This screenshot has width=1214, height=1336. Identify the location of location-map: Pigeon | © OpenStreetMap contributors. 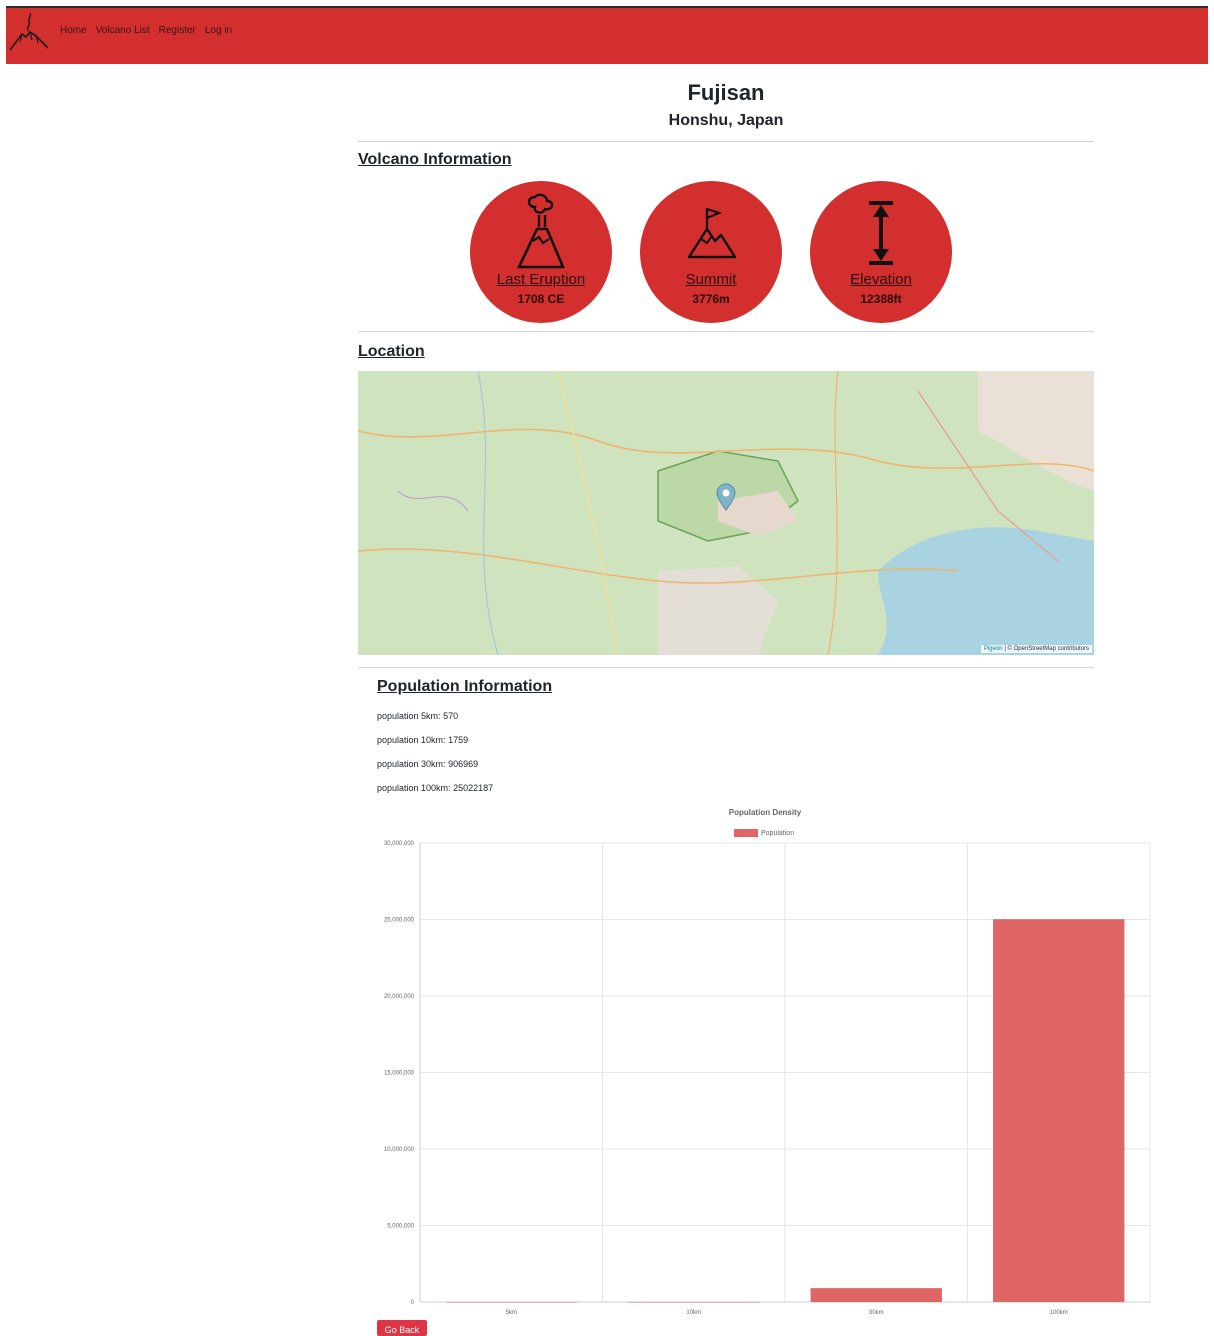
(726, 513).